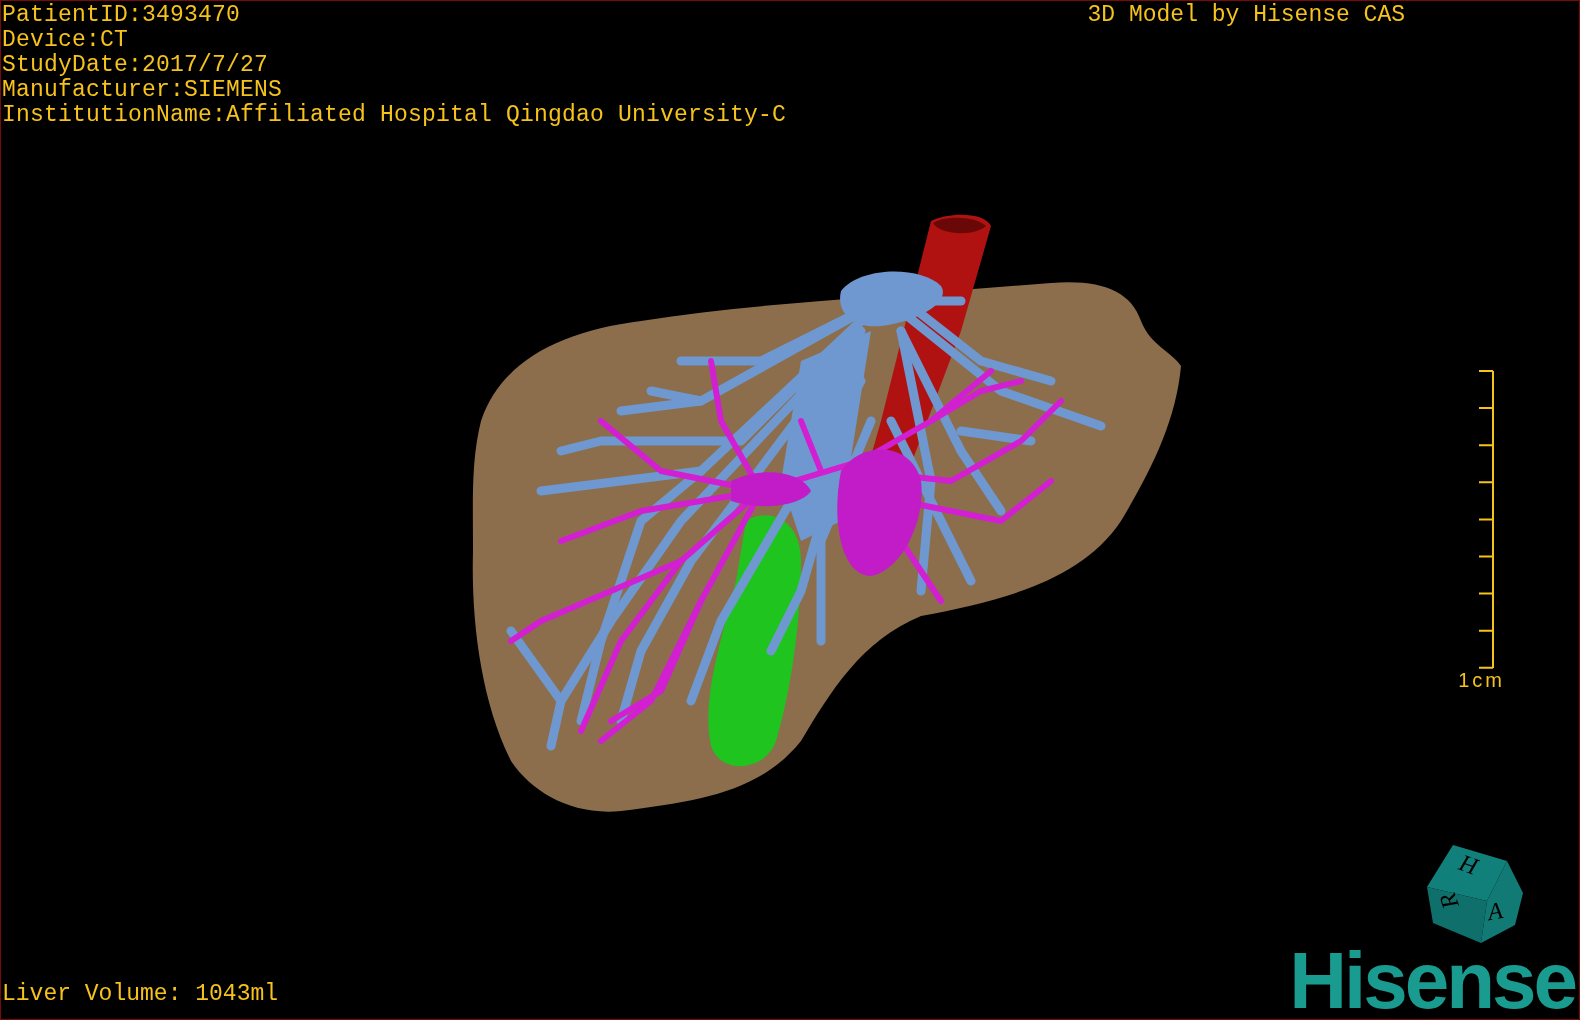 This screenshot has height=1020, width=1580. What do you see at coordinates (1449, 901) in the screenshot?
I see `cube-face-label: R` at bounding box center [1449, 901].